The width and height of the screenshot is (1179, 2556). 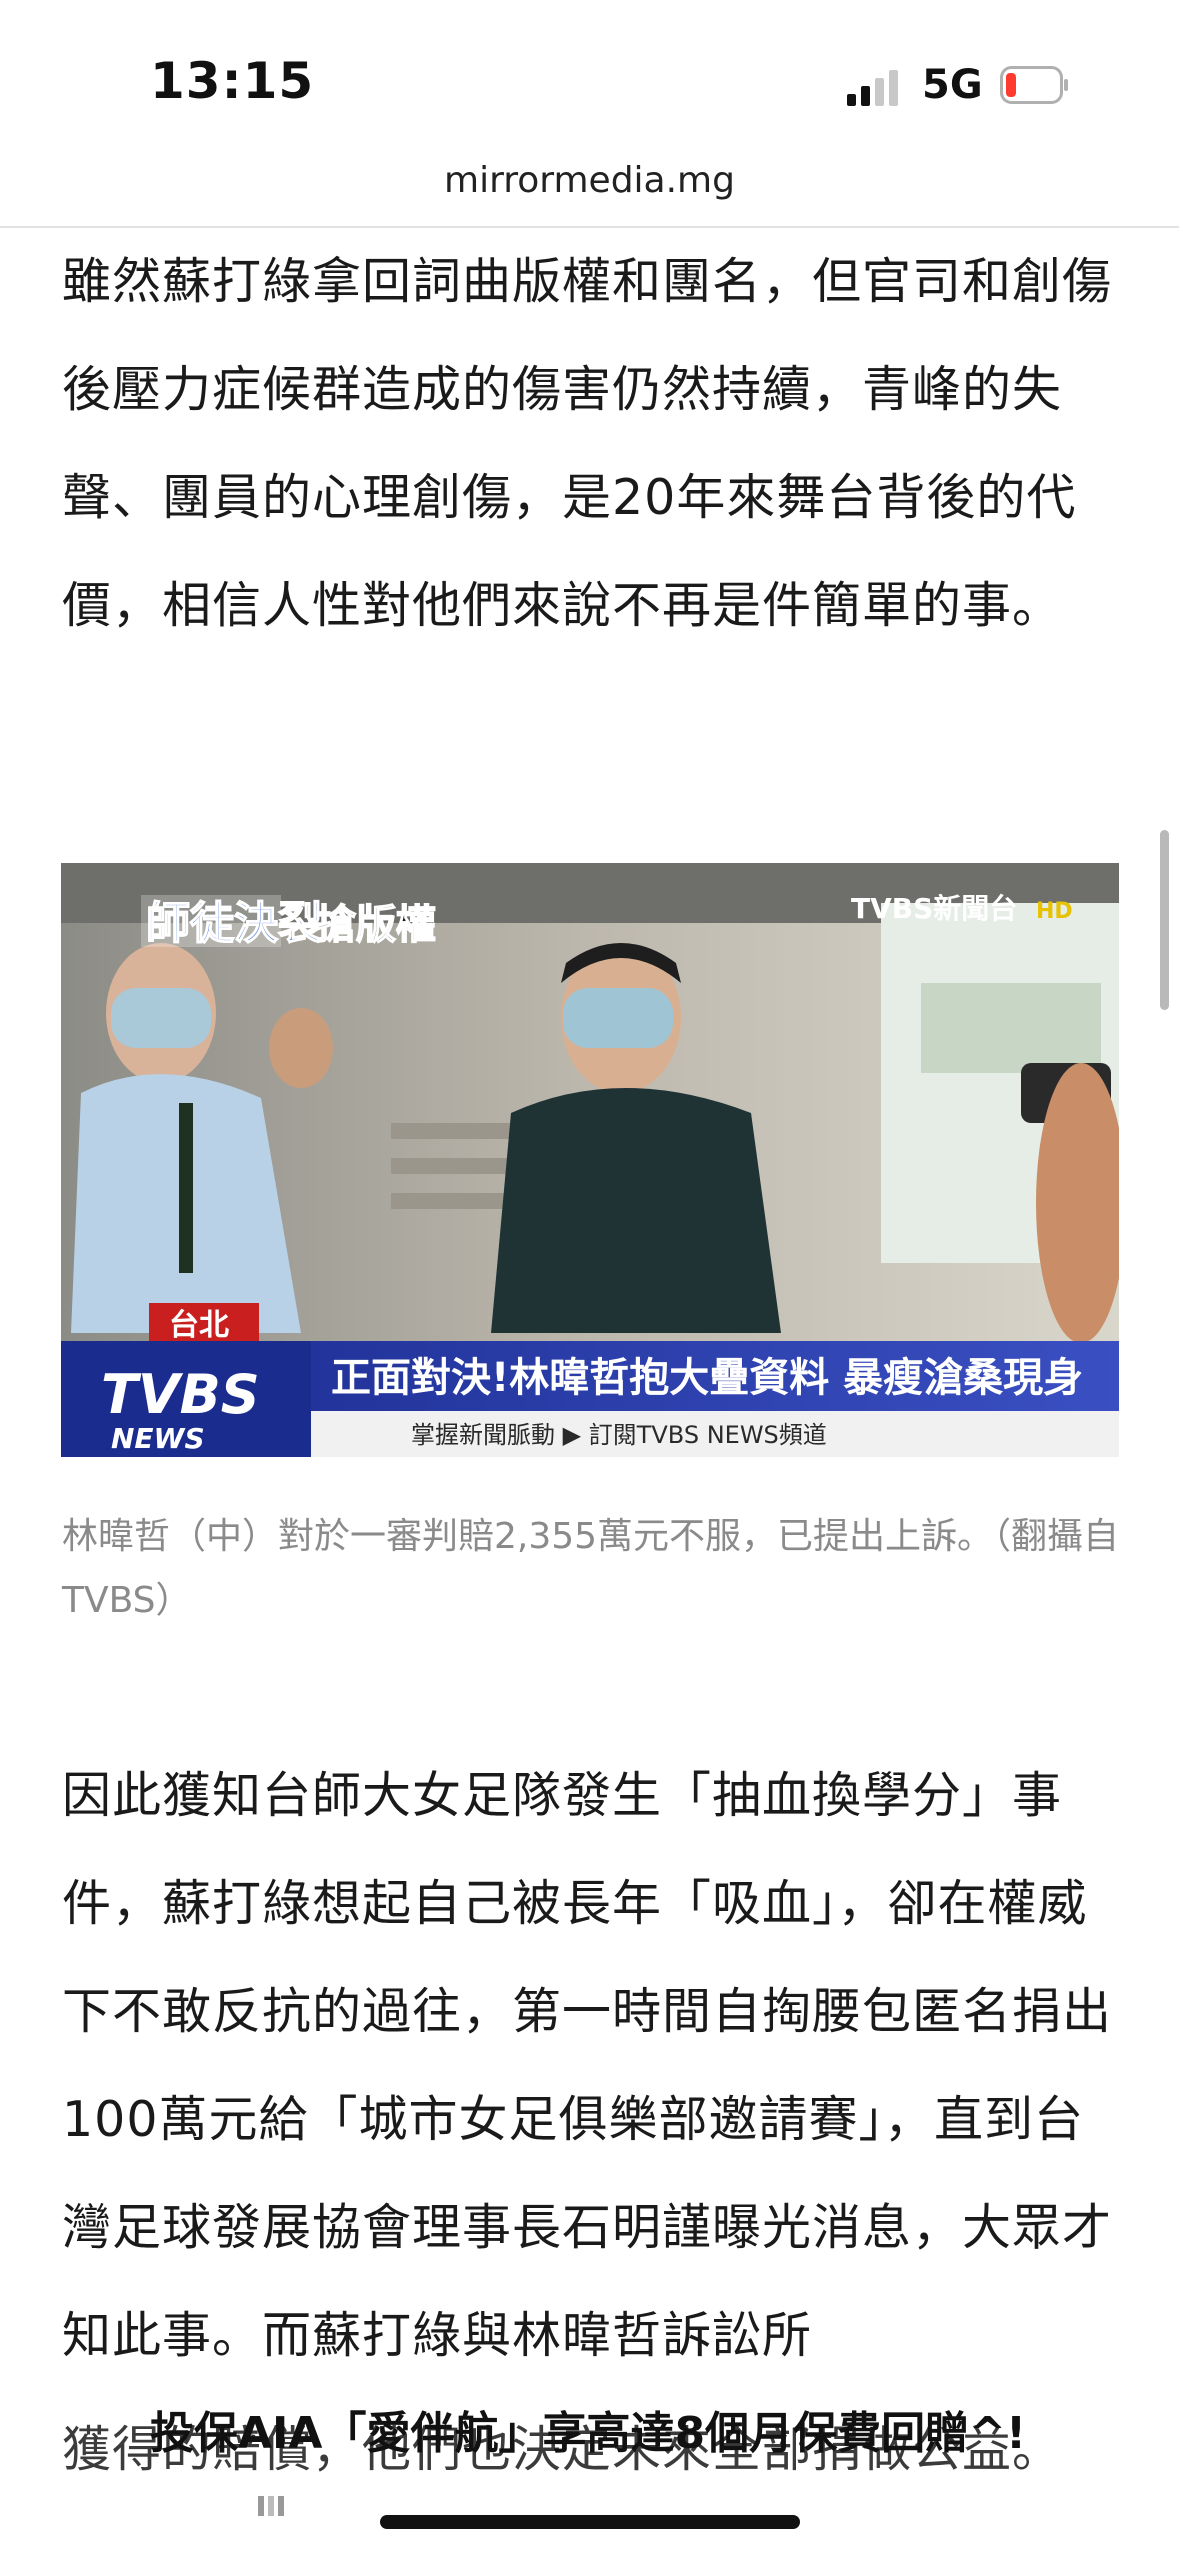 I want to click on ad-banner: 投保AIA「愛伴航」享高達8個月保費回贈^!, so click(x=600, y=2434).